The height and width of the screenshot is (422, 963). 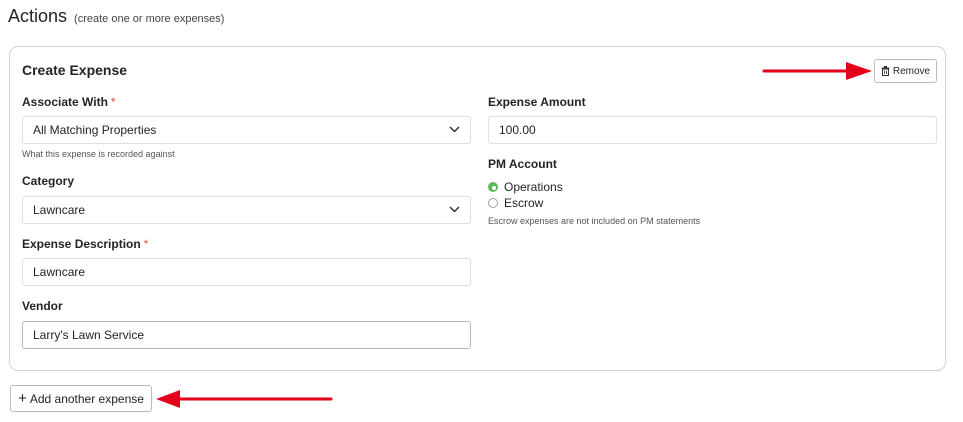 What do you see at coordinates (712, 130) in the screenshot?
I see `expense-amount-input: 100.00` at bounding box center [712, 130].